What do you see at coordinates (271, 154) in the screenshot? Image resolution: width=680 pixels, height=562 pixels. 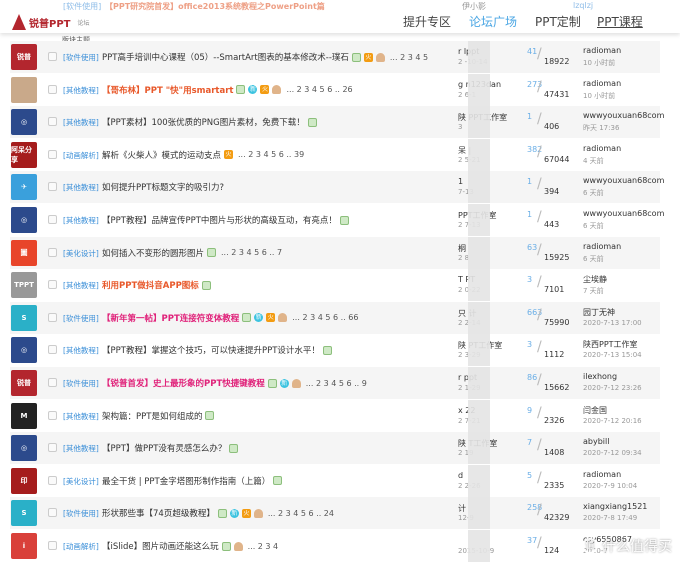 I see `page-links: ... 2 3 4 5 6 .. 39` at bounding box center [271, 154].